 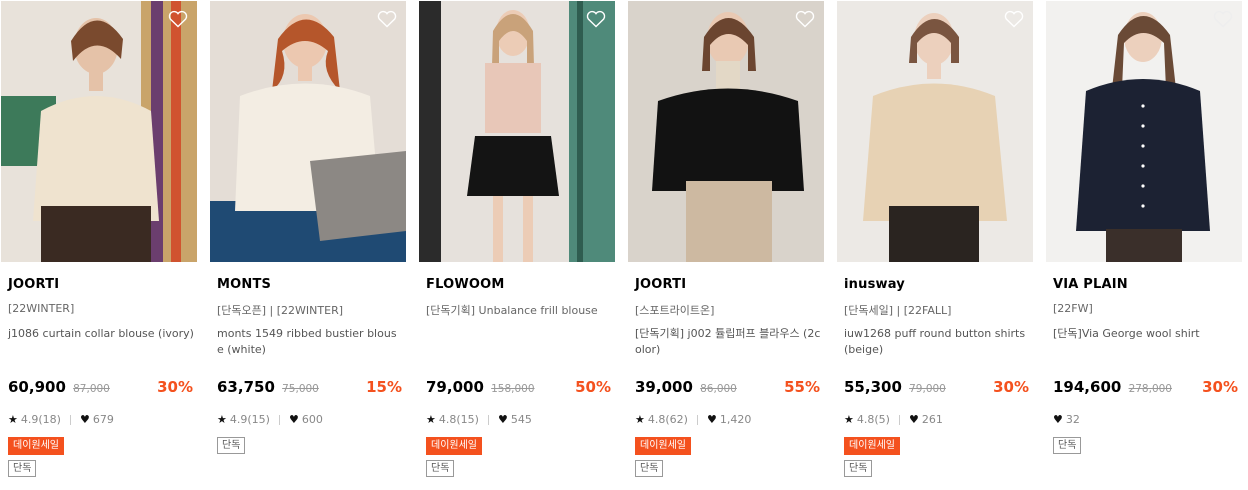 What do you see at coordinates (249, 419) in the screenshot?
I see `rating: 4.9(15)` at bounding box center [249, 419].